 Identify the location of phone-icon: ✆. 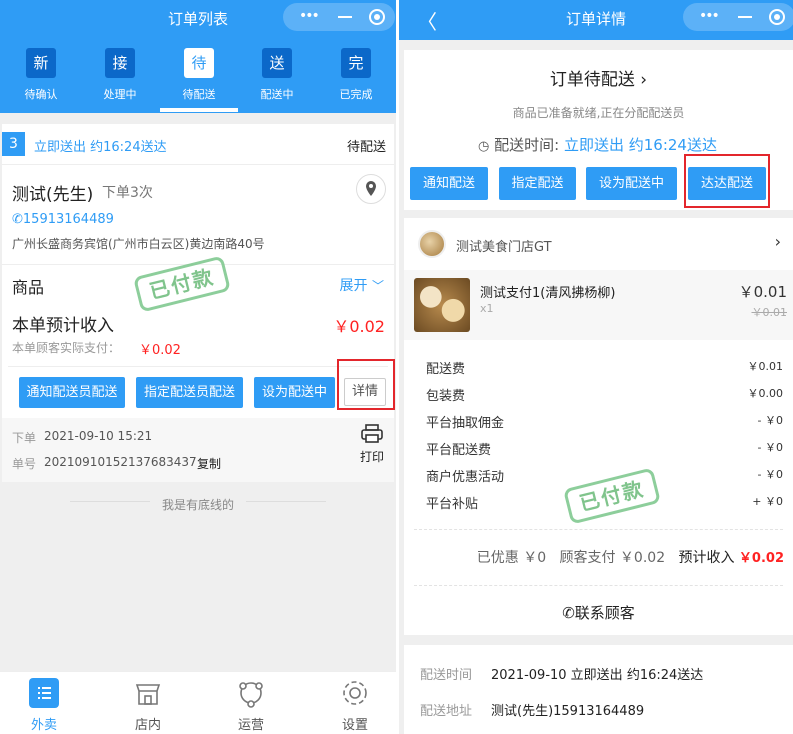
(17, 219).